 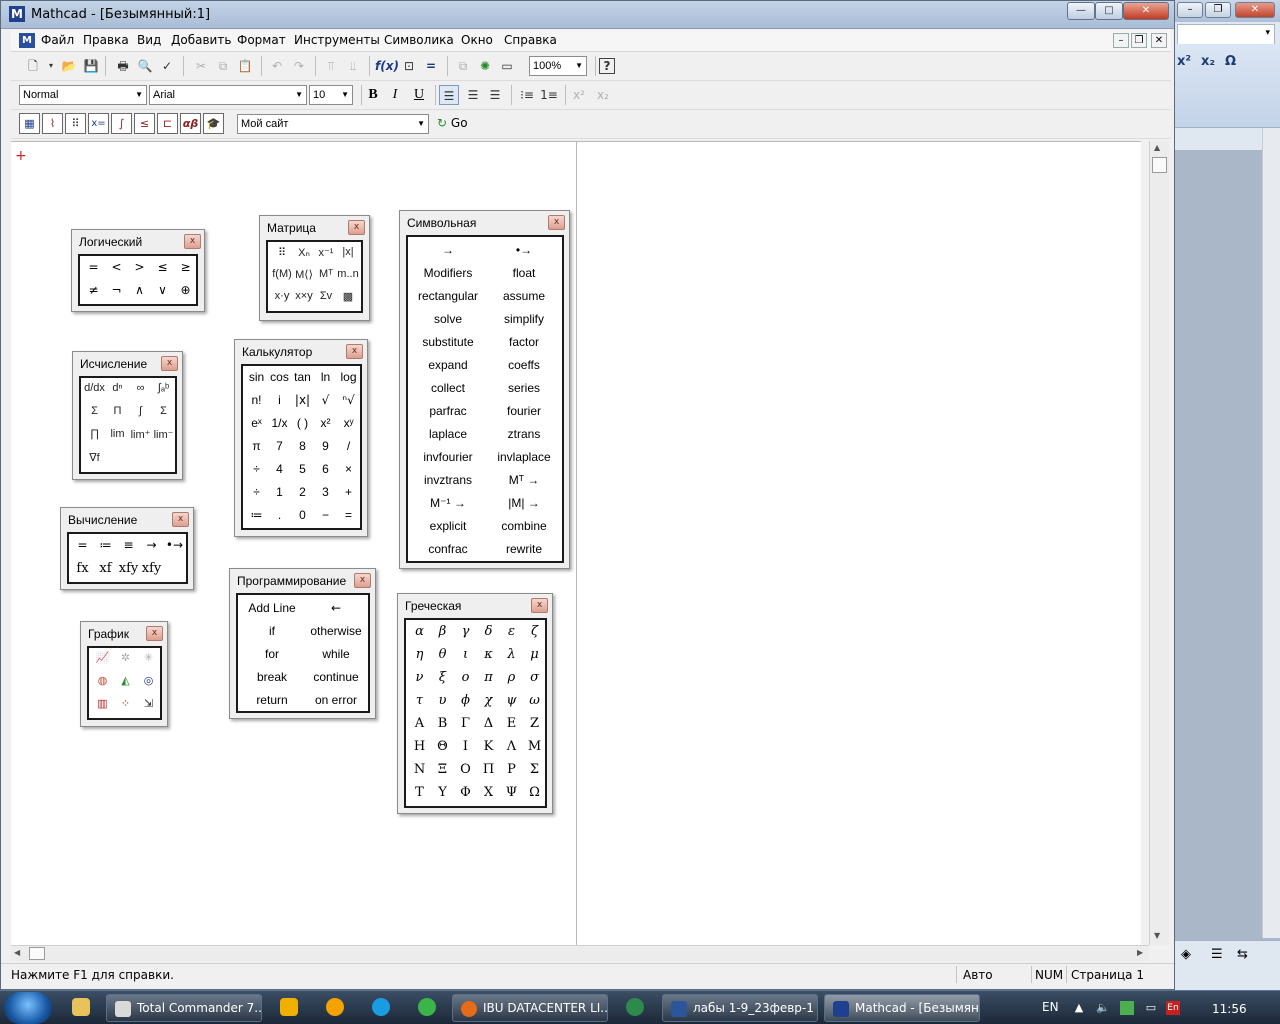 I want to click on background-vertical-scrollbar, so click(x=1271, y=533).